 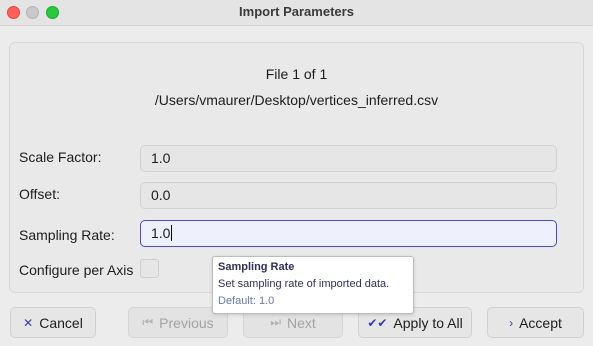 I want to click on sampling-rate-input: 1.0, so click(x=348, y=233).